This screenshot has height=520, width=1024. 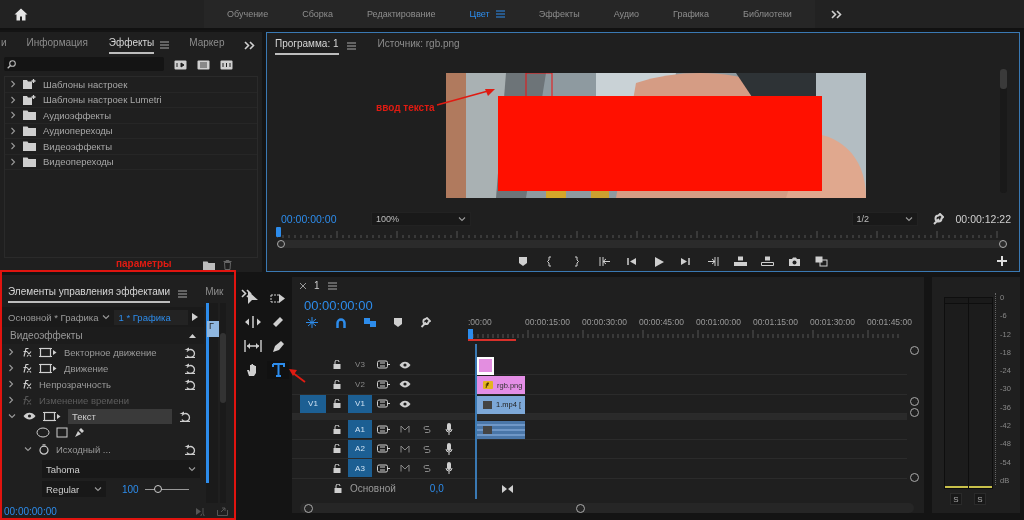 What do you see at coordinates (632, 261) in the screenshot?
I see `step-back-icon` at bounding box center [632, 261].